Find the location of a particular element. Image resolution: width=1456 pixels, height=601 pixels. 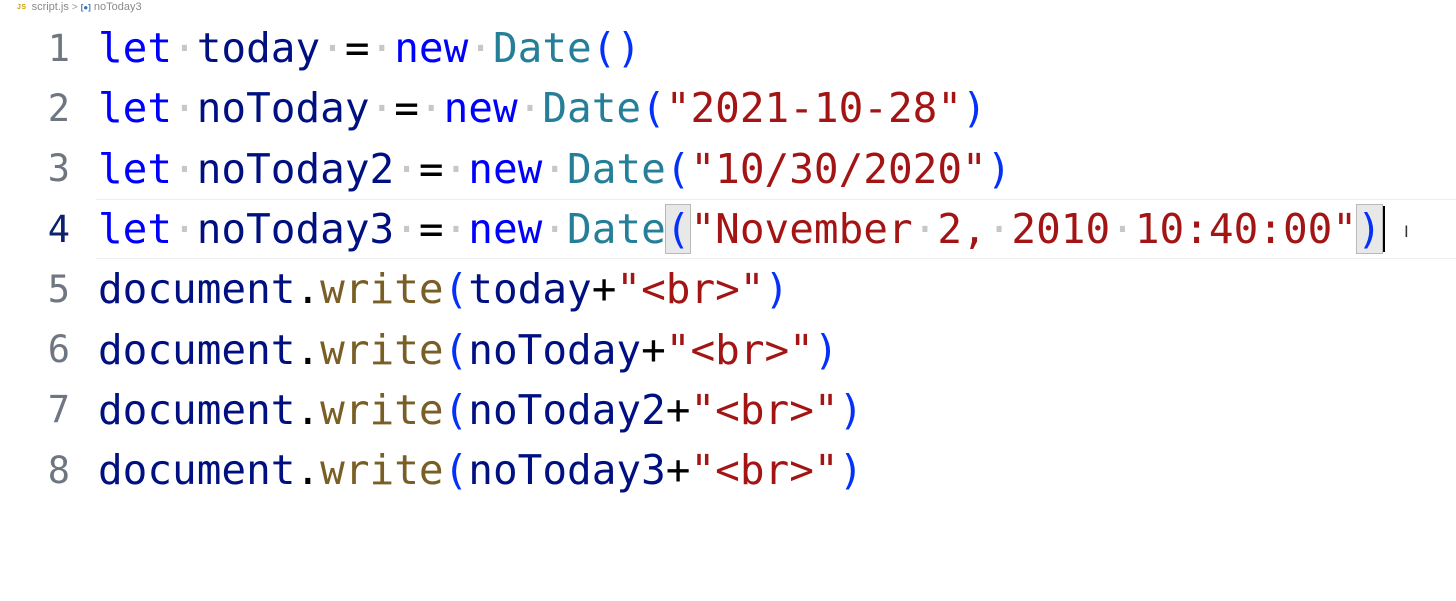

line-number: 2 is located at coordinates (58, 108).